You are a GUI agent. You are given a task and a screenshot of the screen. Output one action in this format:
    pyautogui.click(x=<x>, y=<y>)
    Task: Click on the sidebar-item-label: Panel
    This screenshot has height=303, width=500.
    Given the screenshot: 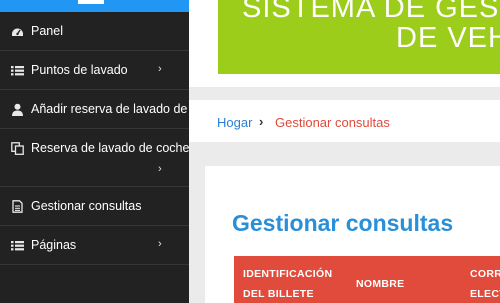 What is the action you would take?
    pyautogui.click(x=47, y=31)
    